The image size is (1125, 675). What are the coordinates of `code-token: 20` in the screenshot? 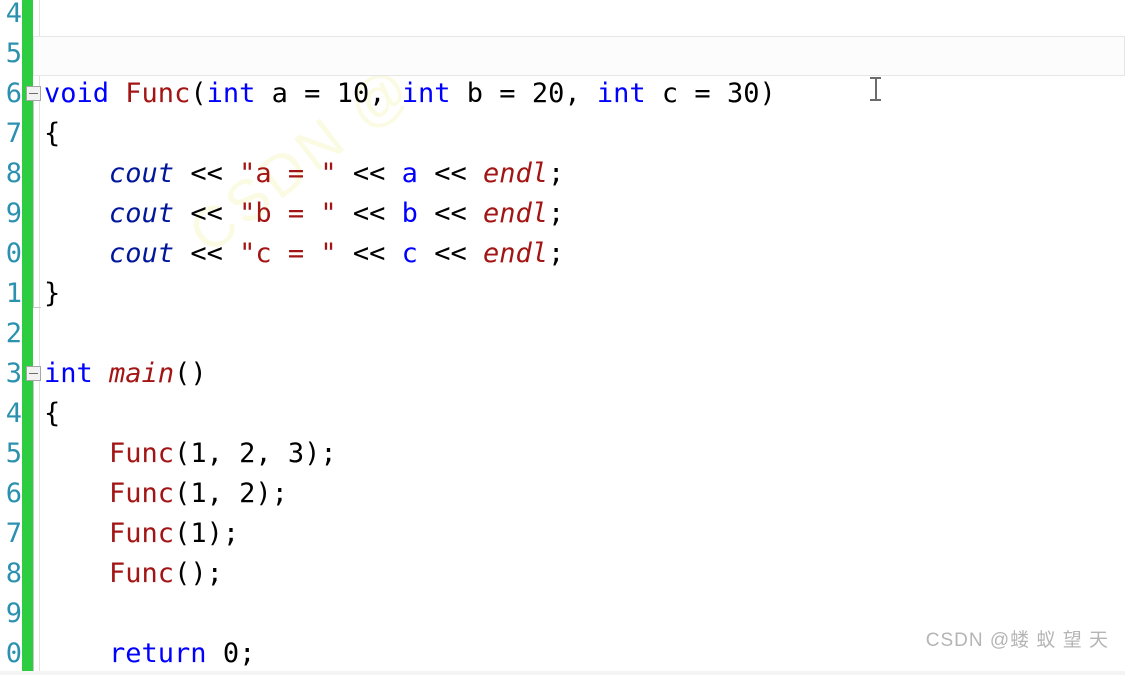 It's located at (548, 93).